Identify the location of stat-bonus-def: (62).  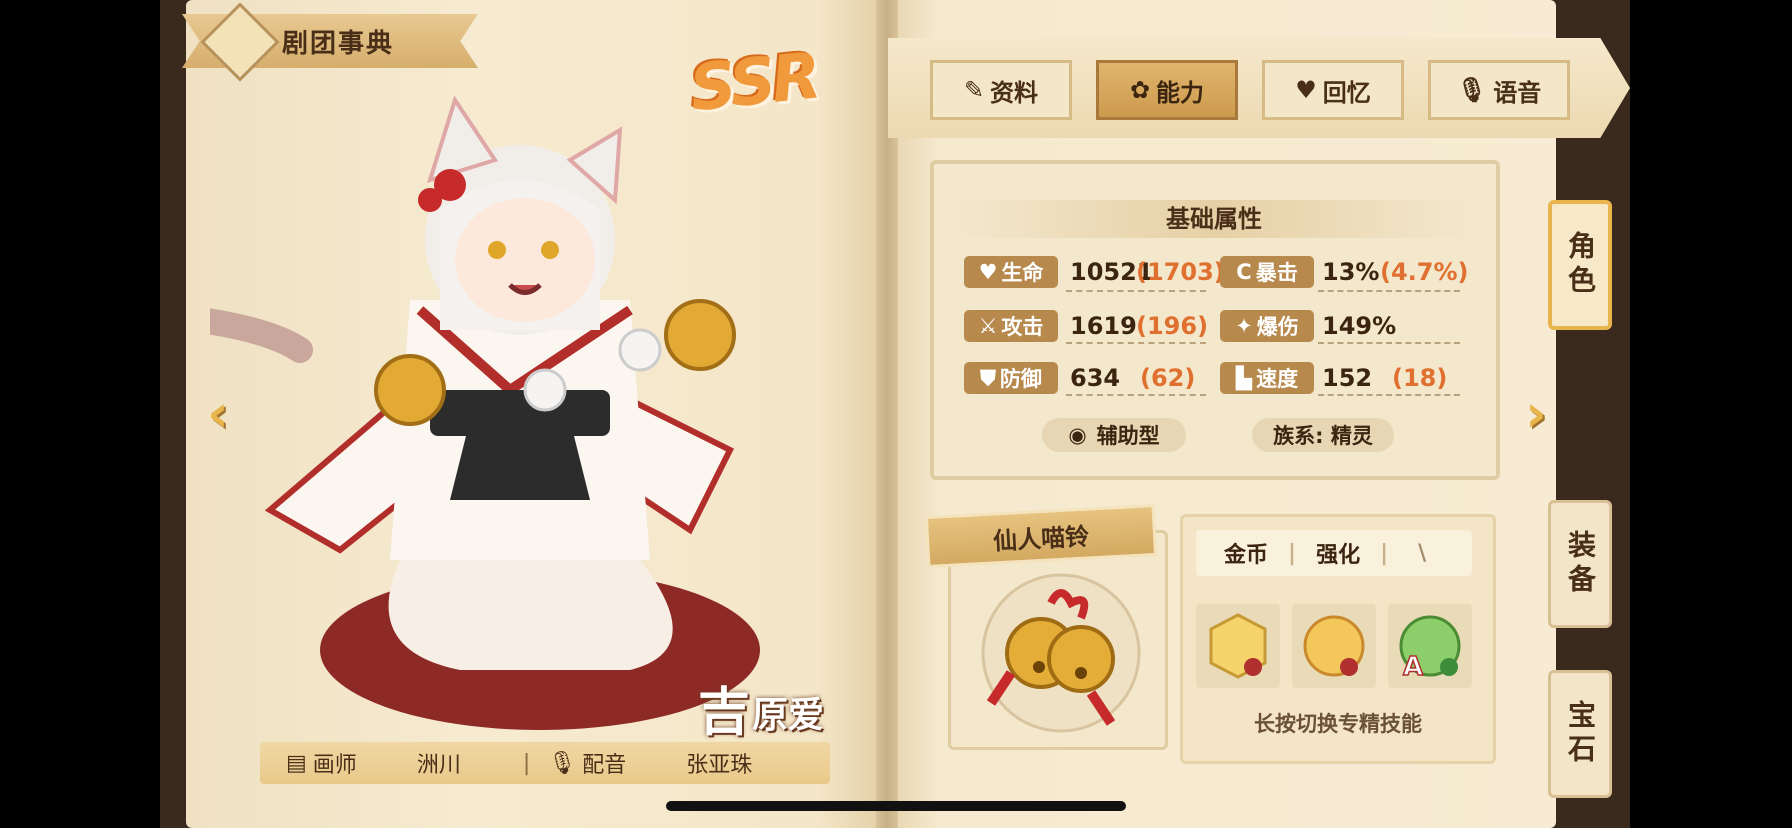
(1168, 378).